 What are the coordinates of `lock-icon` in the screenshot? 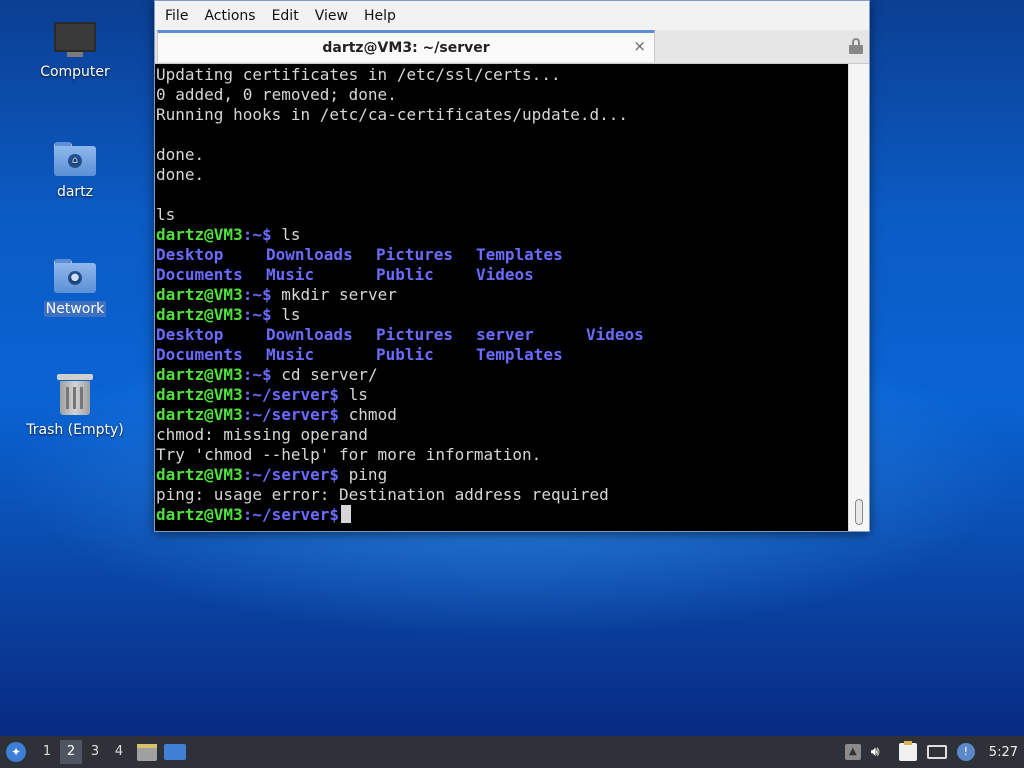 It's located at (856, 46).